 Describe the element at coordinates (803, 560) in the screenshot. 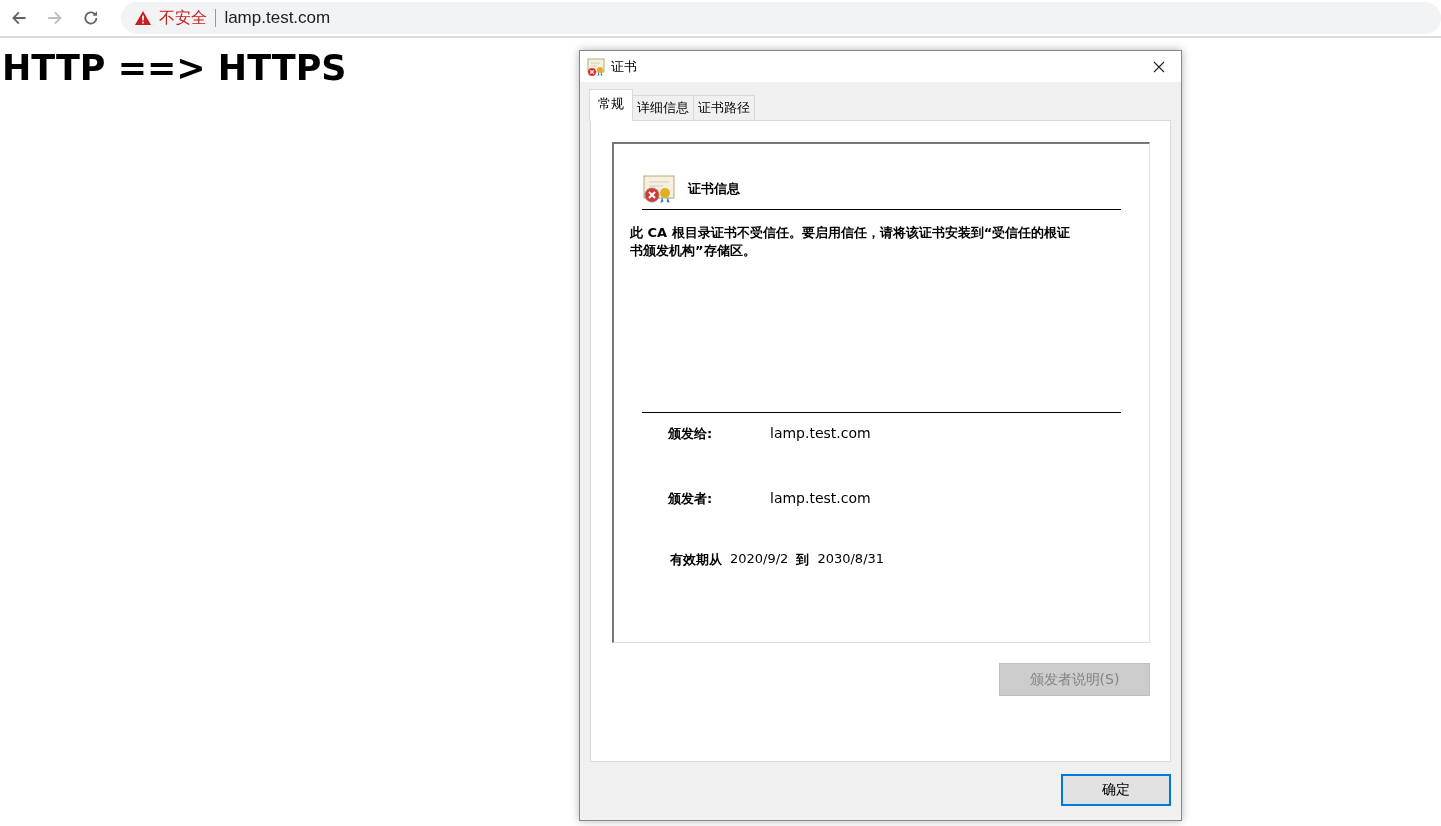

I see `validity-label: 到` at that location.